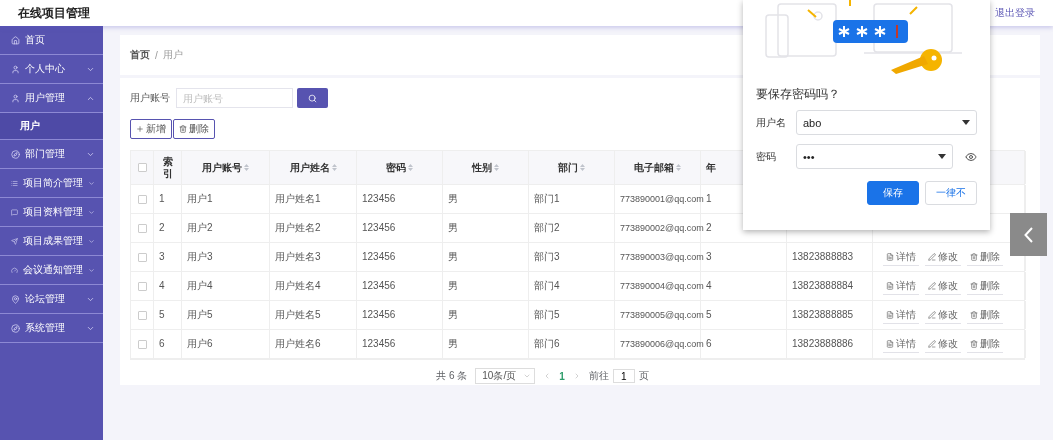 This screenshot has height=440, width=1053. I want to click on chevron-icon, so click(527, 376).